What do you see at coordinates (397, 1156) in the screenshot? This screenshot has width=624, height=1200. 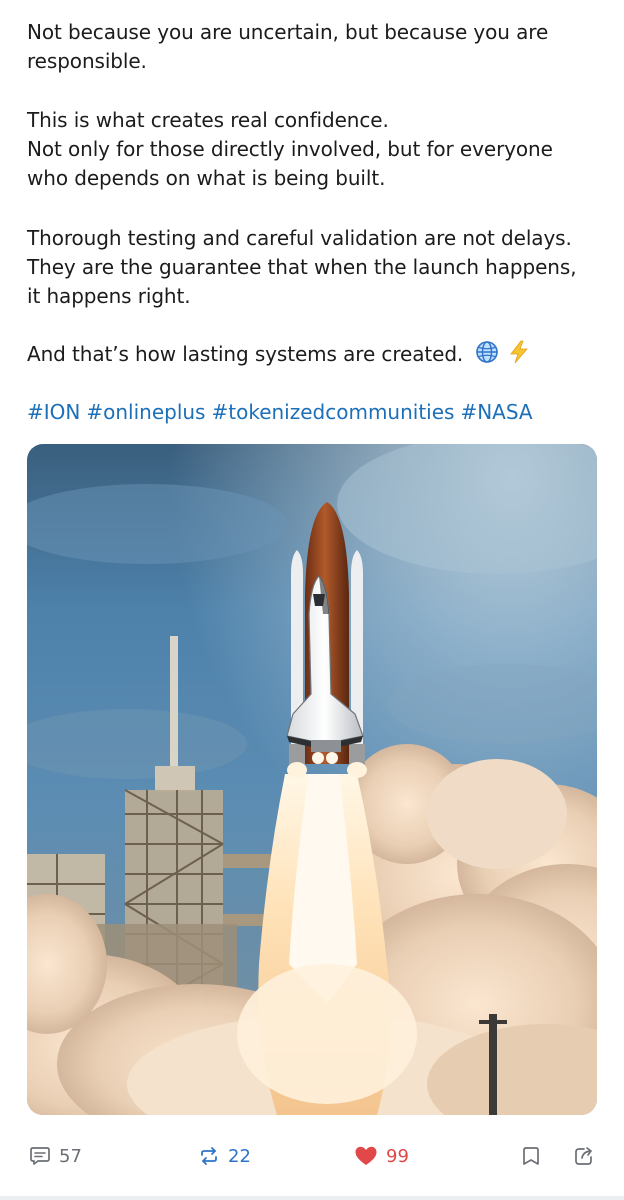 I see `like-count: 99` at bounding box center [397, 1156].